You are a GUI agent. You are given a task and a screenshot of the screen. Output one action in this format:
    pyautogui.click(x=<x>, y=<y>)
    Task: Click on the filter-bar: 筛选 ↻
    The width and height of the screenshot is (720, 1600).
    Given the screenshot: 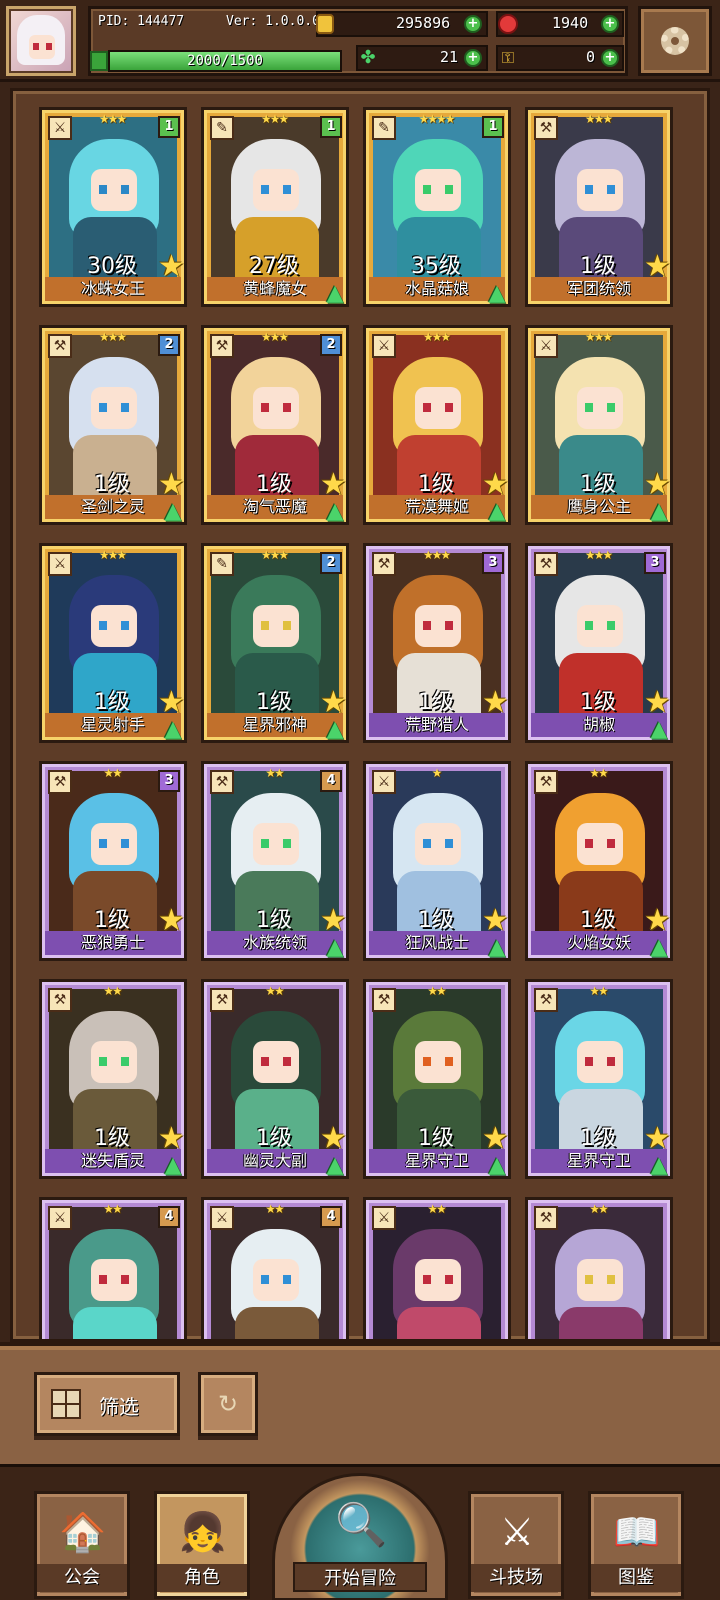 What is the action you would take?
    pyautogui.click(x=360, y=1403)
    